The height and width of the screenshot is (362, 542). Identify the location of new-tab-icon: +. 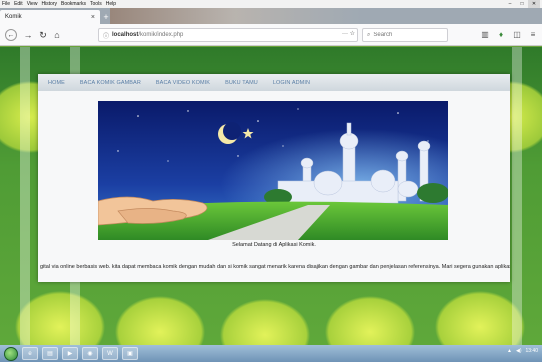
(106, 17).